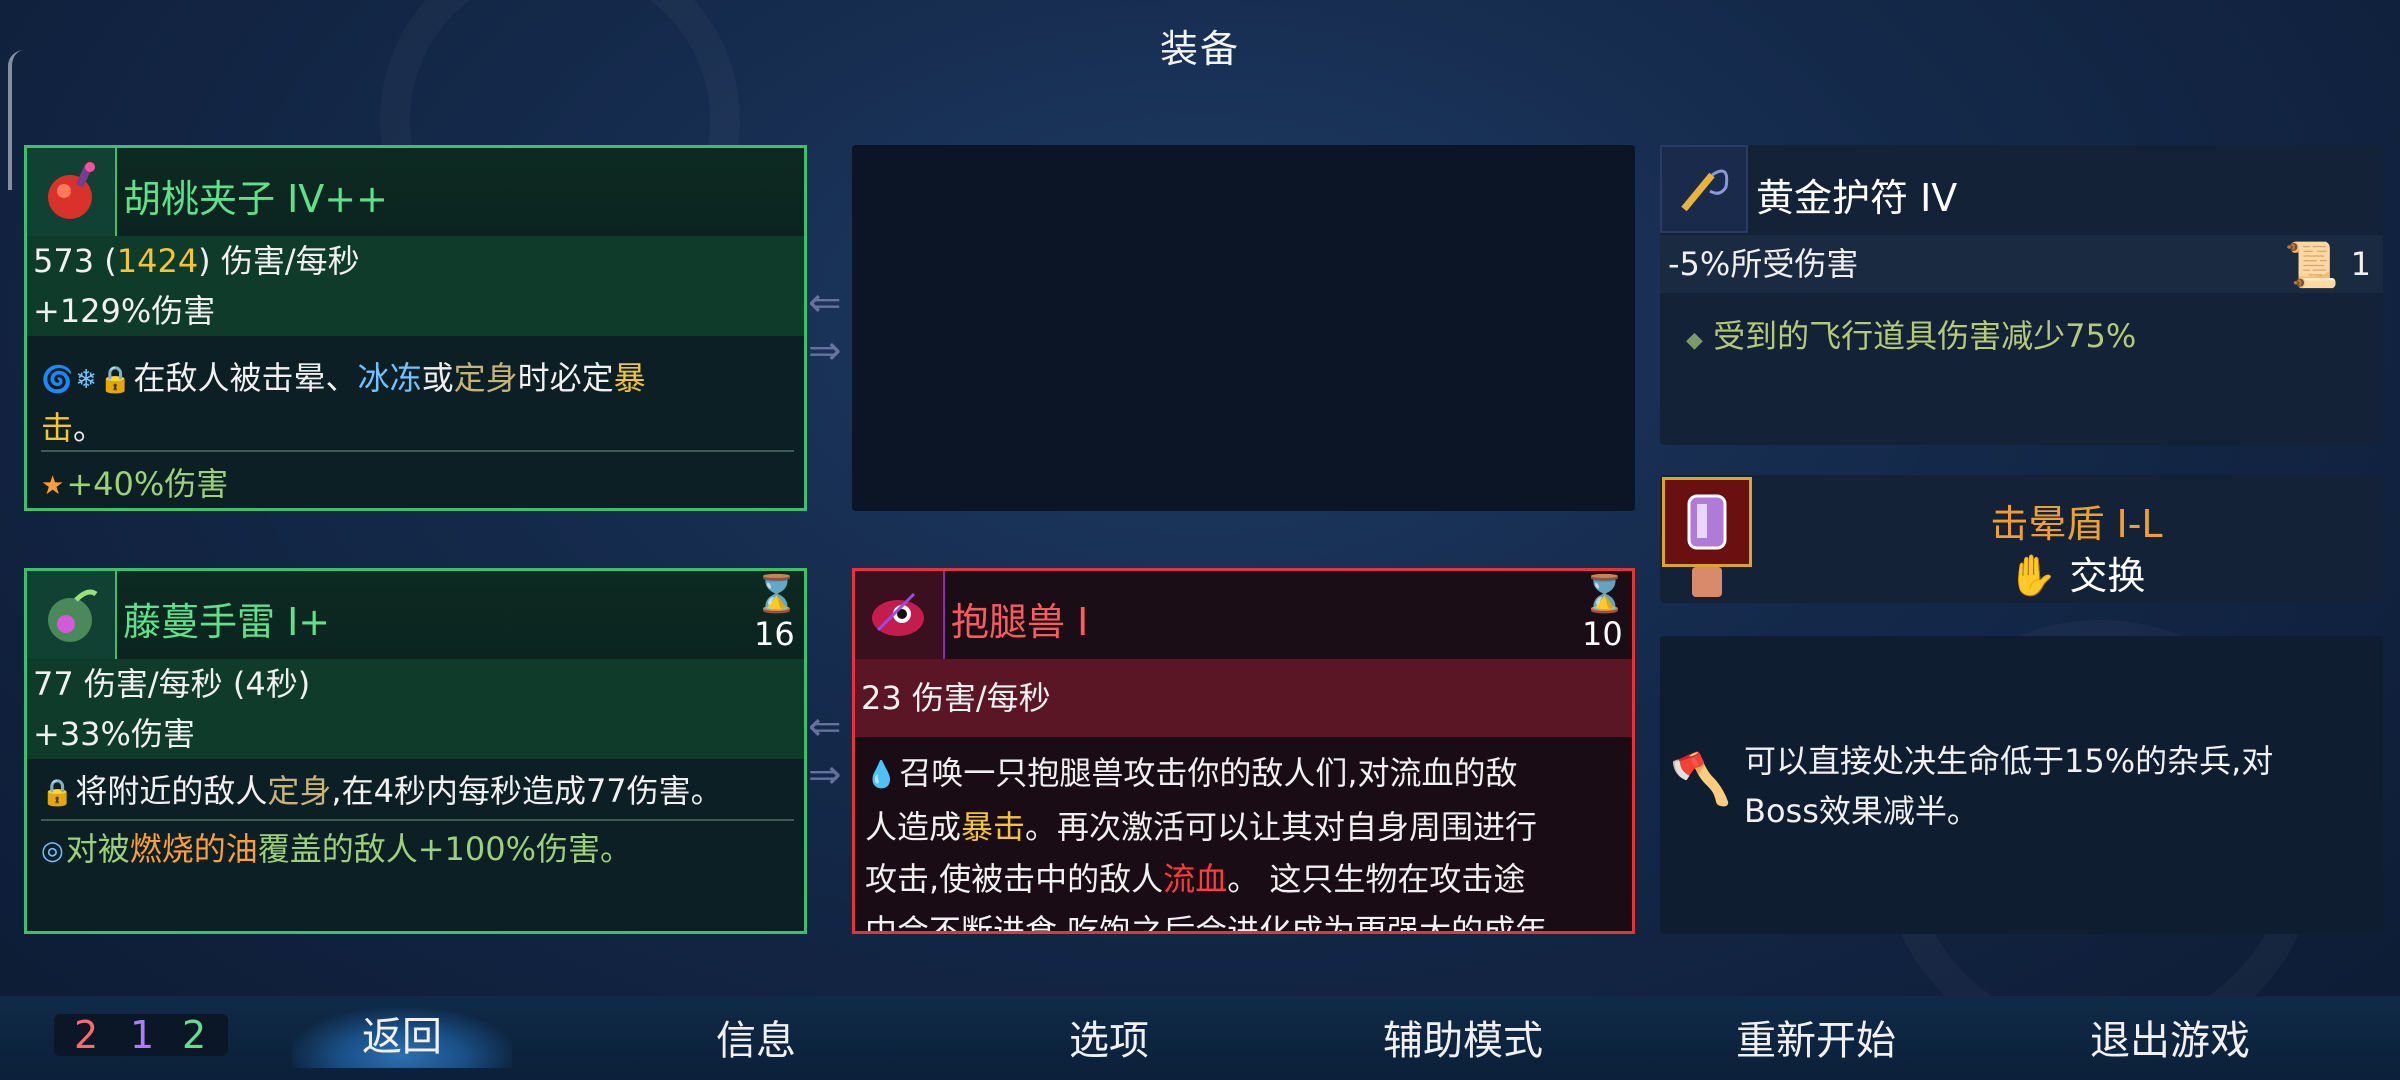 This screenshot has height=1080, width=2400. I want to click on weapon-extra: ◎对被燃烧的油覆盖的敌人+100%伤害。, so click(417, 850).